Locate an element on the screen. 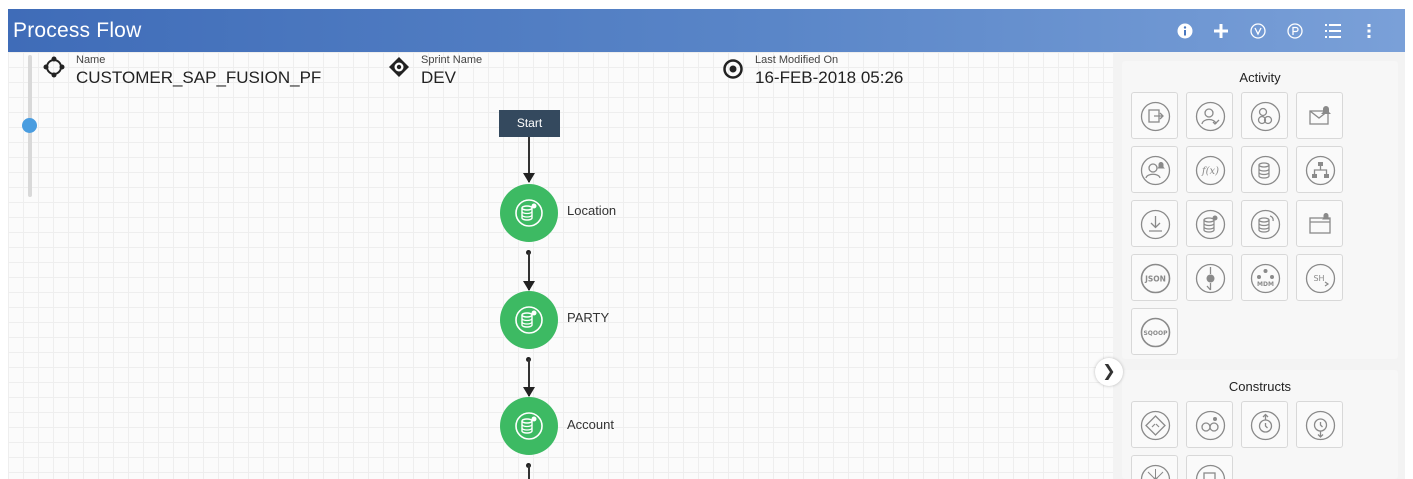 The image size is (1413, 479). flow-node-party is located at coordinates (529, 320).